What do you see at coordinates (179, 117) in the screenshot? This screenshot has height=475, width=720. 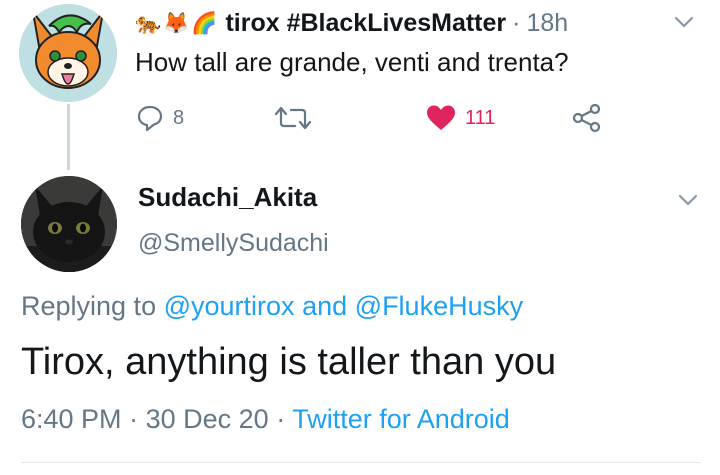 I see `reply-count: 8` at bounding box center [179, 117].